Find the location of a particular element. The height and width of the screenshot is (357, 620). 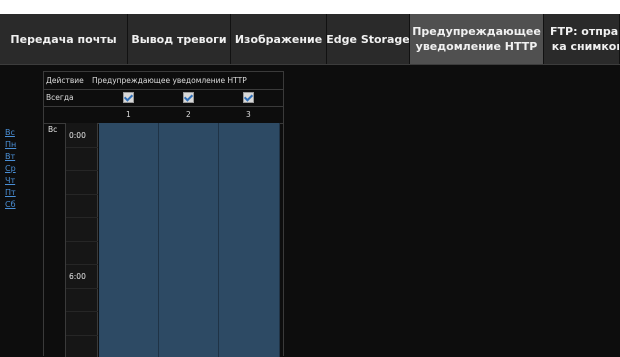

action-label: Действие is located at coordinates (65, 80).